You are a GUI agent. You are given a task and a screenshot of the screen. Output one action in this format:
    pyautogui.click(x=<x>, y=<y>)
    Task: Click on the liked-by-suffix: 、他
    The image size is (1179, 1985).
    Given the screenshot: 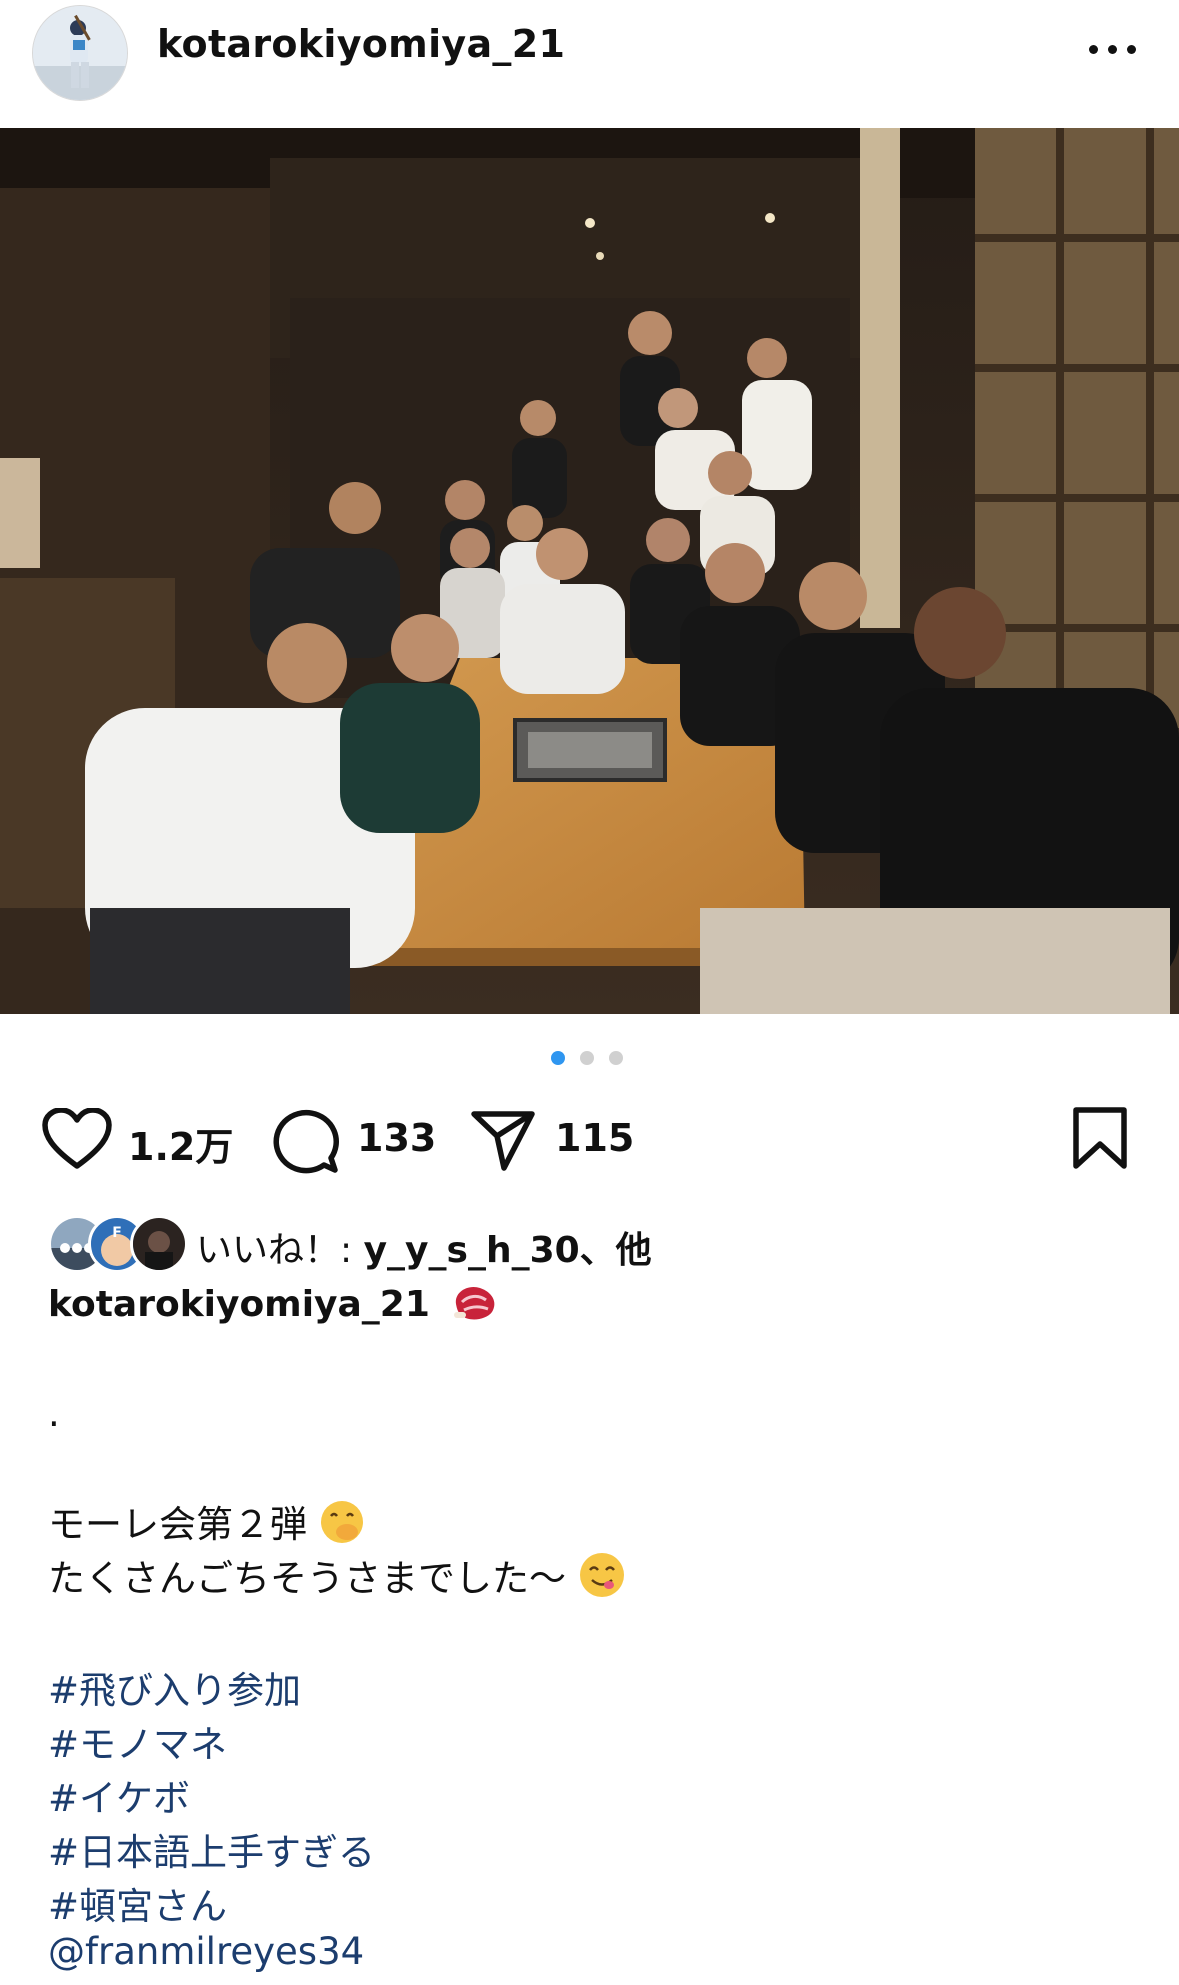 What is the action you would take?
    pyautogui.click(x=616, y=1250)
    